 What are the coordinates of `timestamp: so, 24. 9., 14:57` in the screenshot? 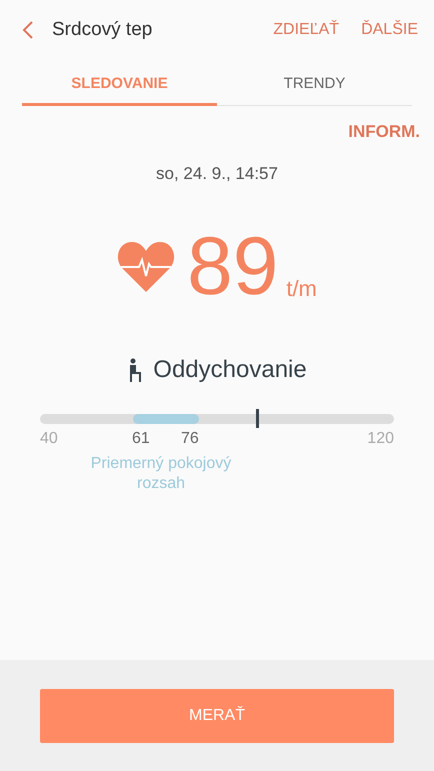 It's located at (217, 174).